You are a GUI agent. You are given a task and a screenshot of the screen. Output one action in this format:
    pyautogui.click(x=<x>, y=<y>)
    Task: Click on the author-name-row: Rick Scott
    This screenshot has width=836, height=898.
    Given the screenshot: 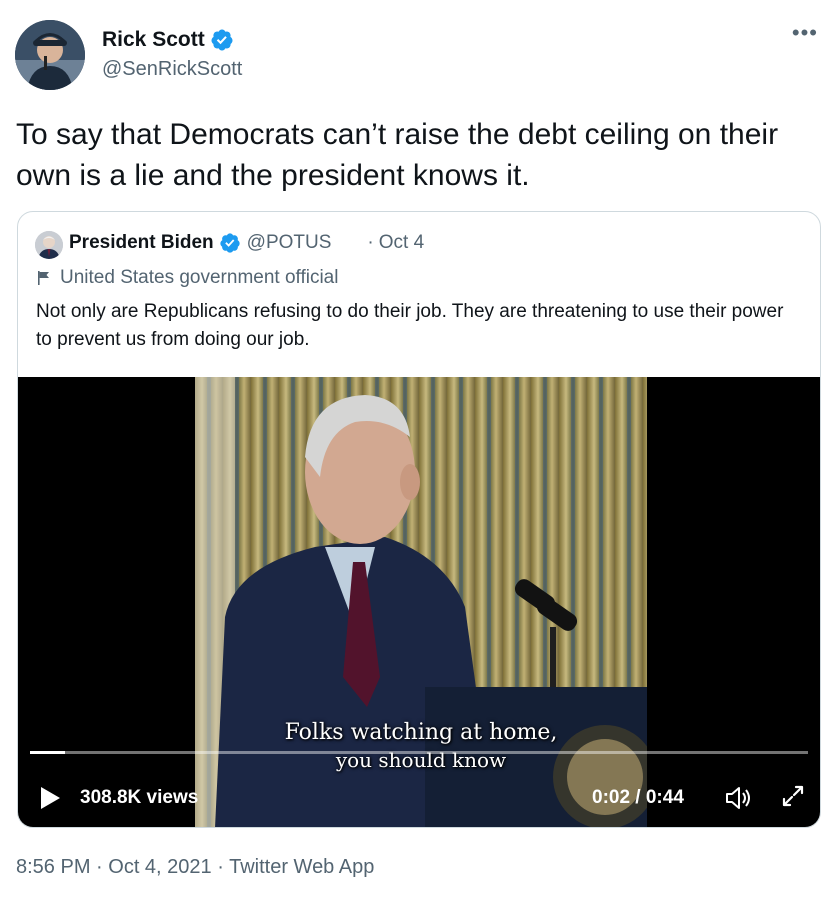 What is the action you would take?
    pyautogui.click(x=168, y=40)
    